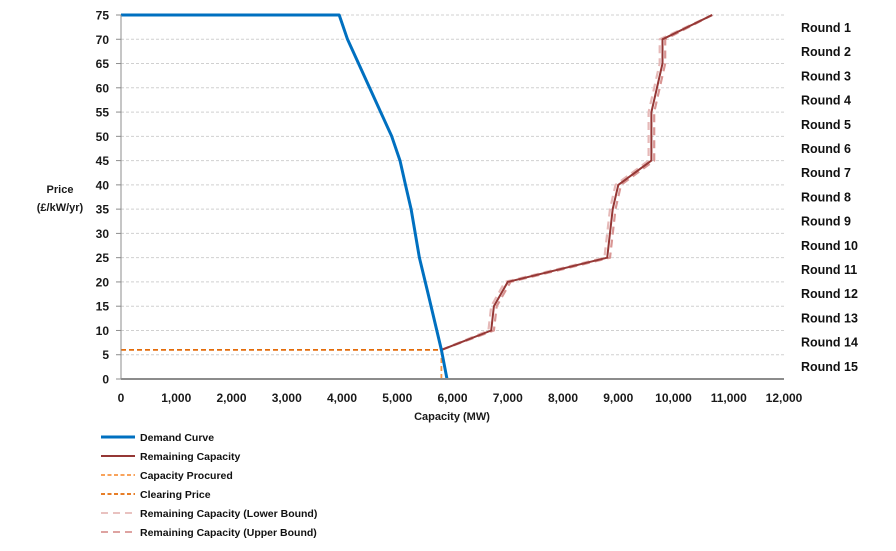 The height and width of the screenshot is (551, 896). What do you see at coordinates (108, 198) in the screenshot?
I see `y-axis-ticks: 0 5 10 15 20 25 30 35 40 45 50 55 60 65 70 75` at bounding box center [108, 198].